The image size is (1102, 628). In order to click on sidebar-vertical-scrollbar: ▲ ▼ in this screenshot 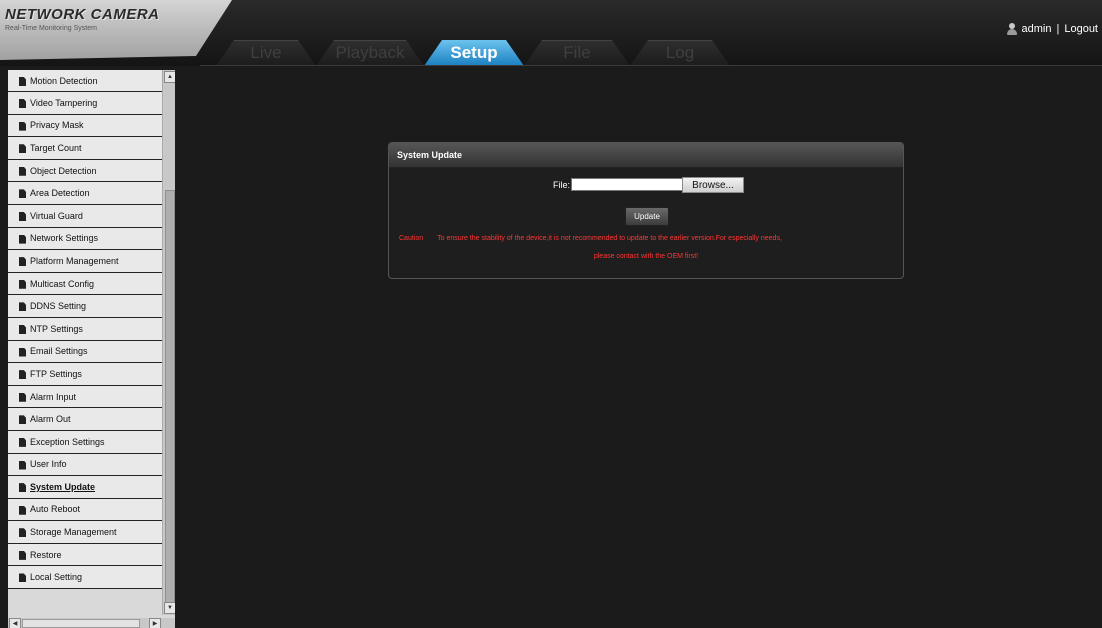, I will do `click(168, 342)`.